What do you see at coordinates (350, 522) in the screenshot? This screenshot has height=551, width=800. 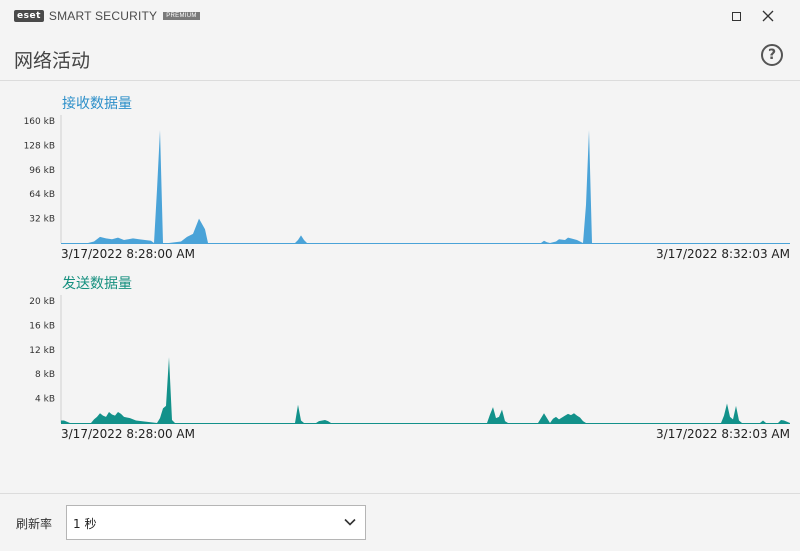 I see `chevron-down-icon` at bounding box center [350, 522].